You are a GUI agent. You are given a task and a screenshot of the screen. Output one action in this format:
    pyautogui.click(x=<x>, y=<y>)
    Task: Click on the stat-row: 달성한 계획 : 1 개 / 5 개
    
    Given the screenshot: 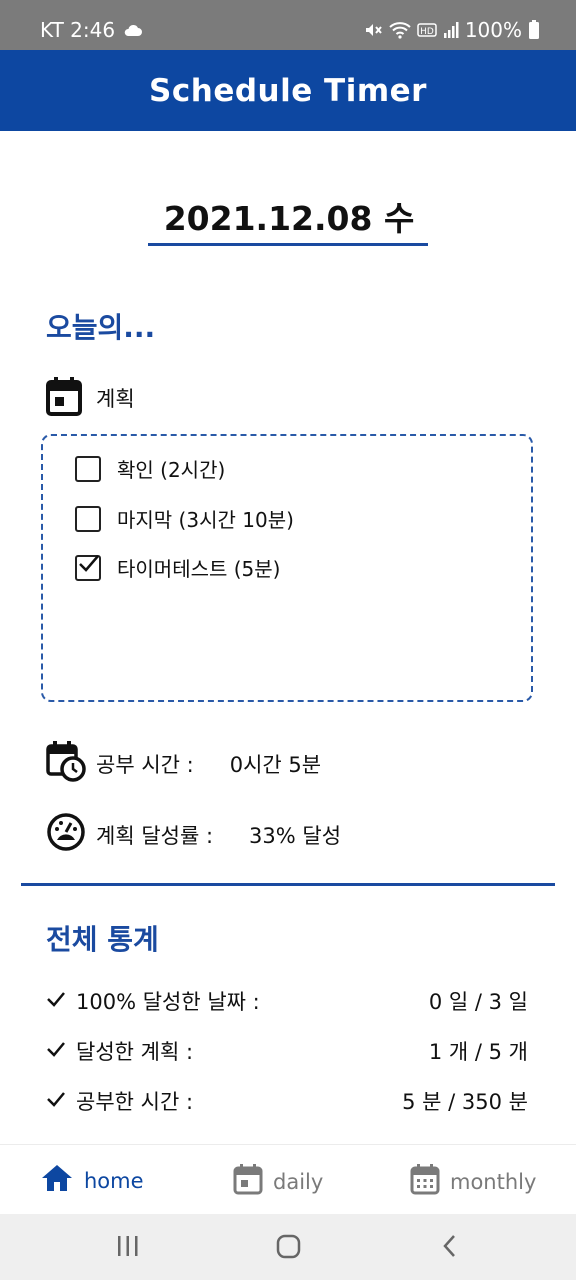 What is the action you would take?
    pyautogui.click(x=287, y=1051)
    